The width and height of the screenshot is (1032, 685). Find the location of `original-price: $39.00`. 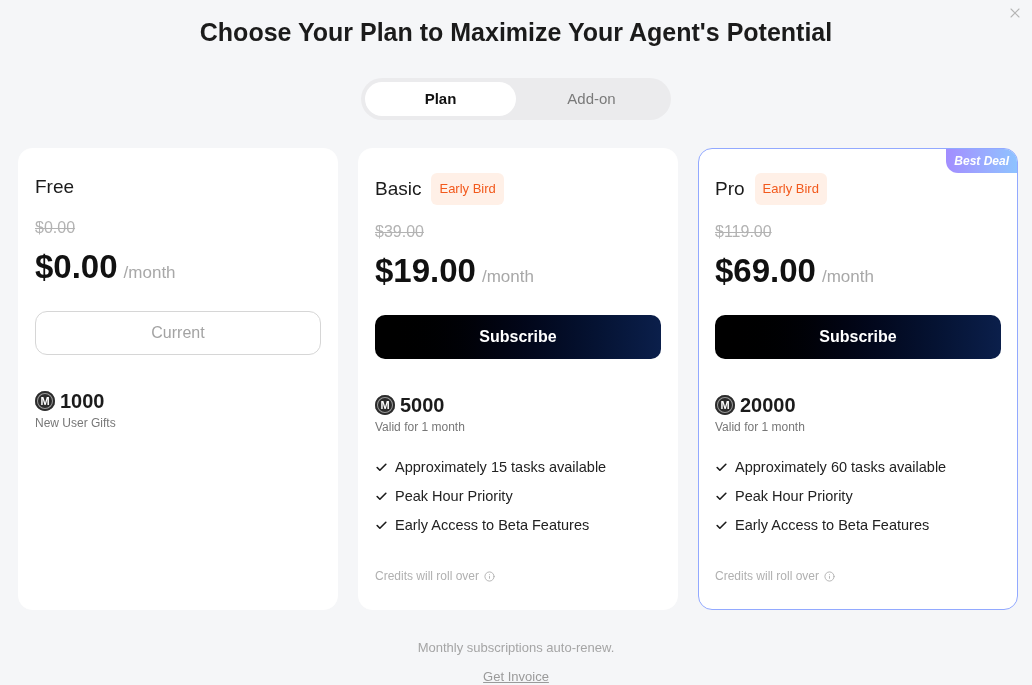

original-price: $39.00 is located at coordinates (399, 232).